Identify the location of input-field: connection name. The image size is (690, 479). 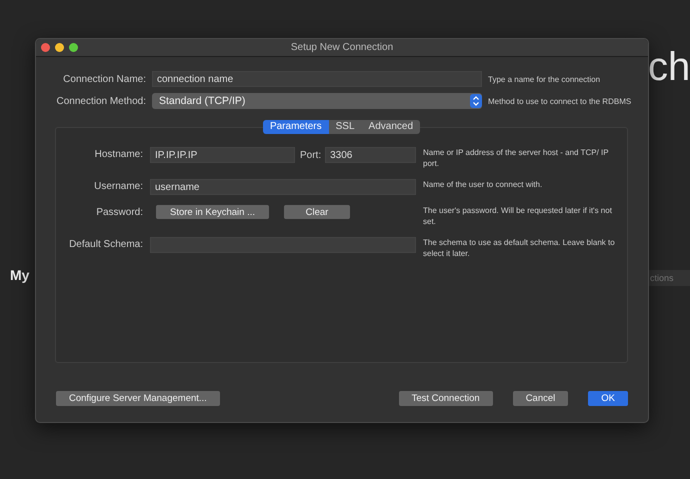
(317, 79).